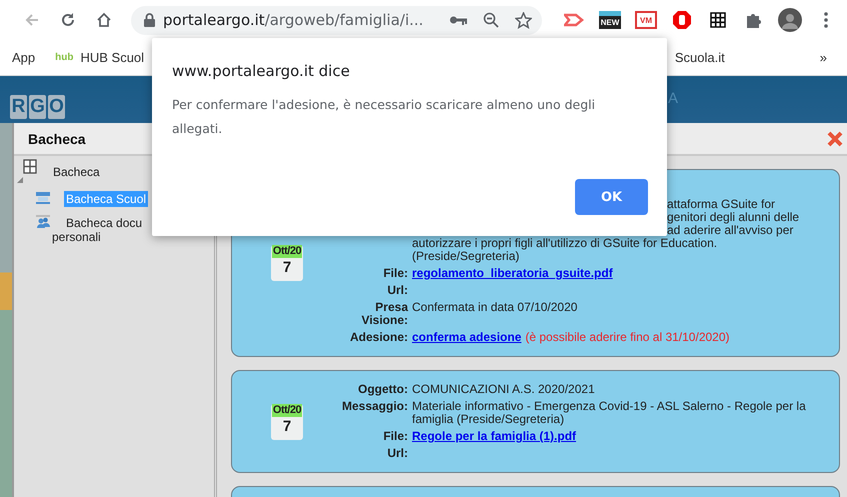 Image resolution: width=847 pixels, height=497 pixels. Describe the element at coordinates (646, 20) in the screenshot. I see `extension-button: VM` at that location.